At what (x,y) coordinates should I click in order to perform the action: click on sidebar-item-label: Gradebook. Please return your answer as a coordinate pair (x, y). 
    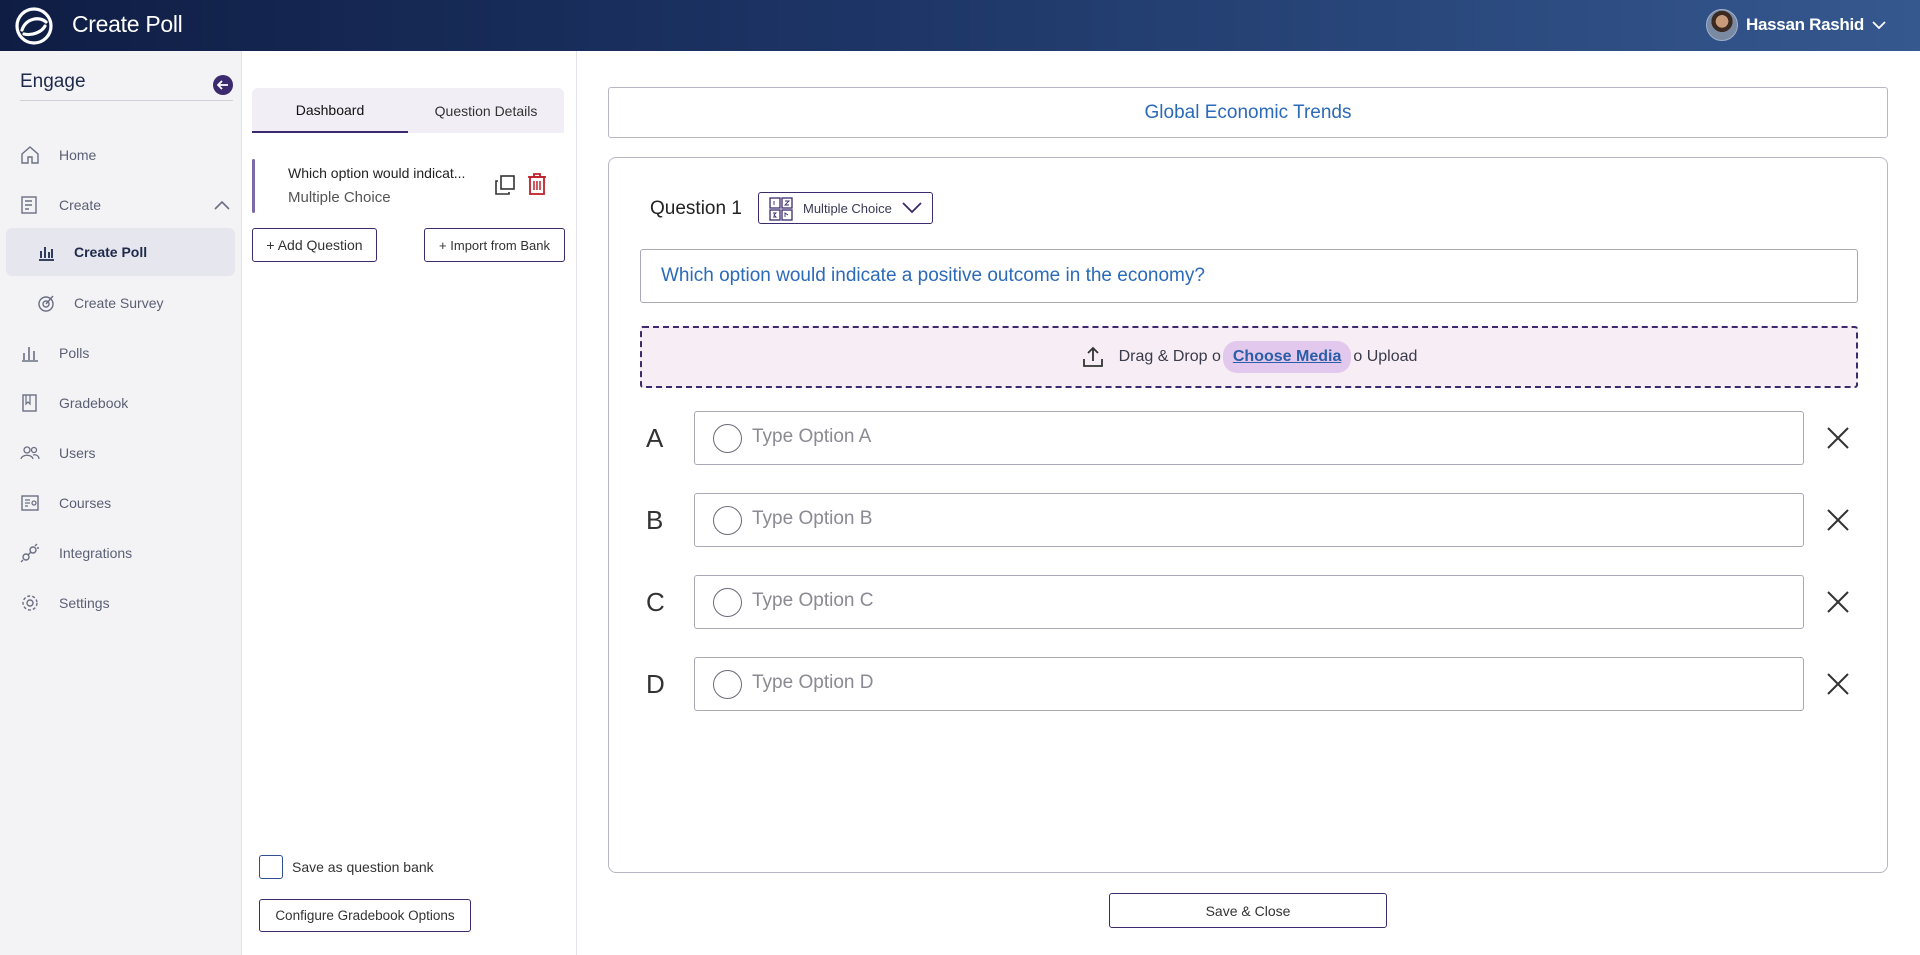
    Looking at the image, I should click on (94, 403).